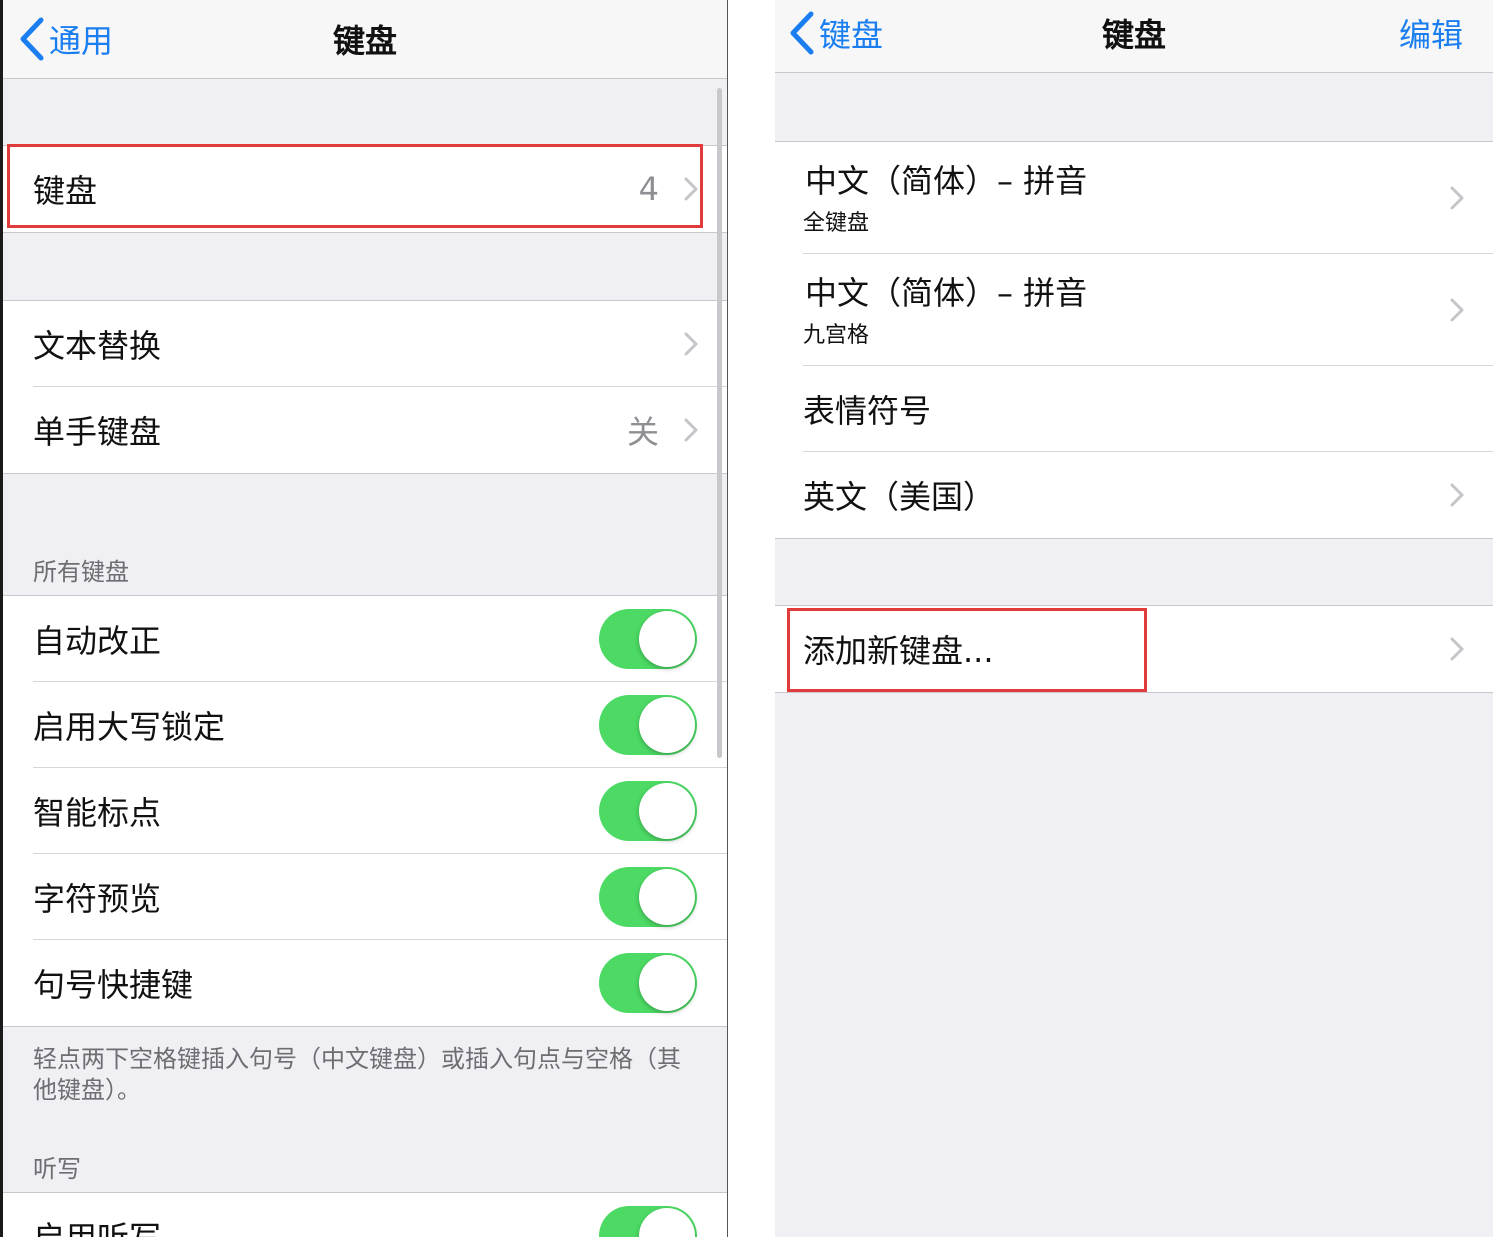 Image resolution: width=1493 pixels, height=1237 pixels. I want to click on dictation-toggle, so click(648, 1221).